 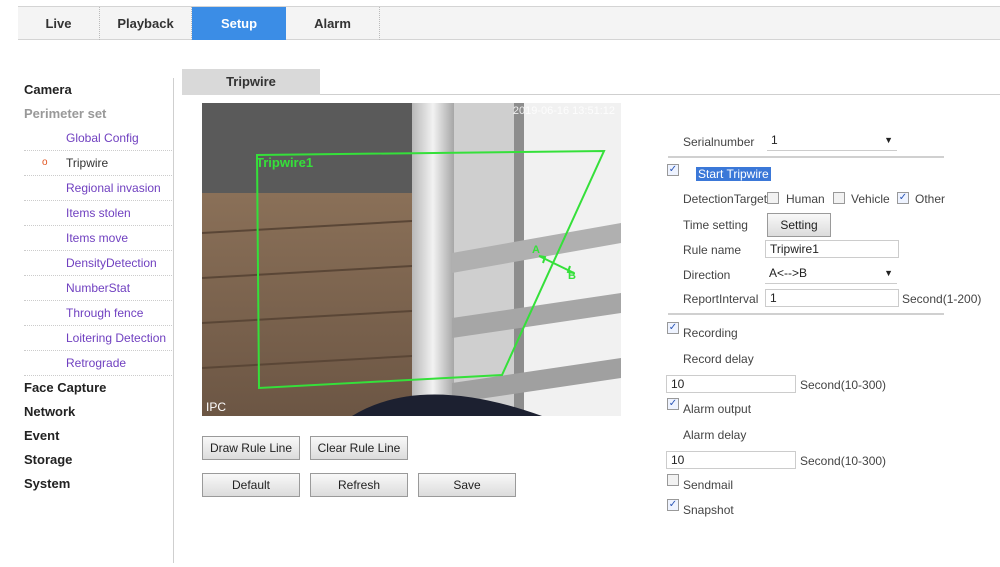 I want to click on clear-rule-line-button: Clear Rule Line, so click(x=359, y=448).